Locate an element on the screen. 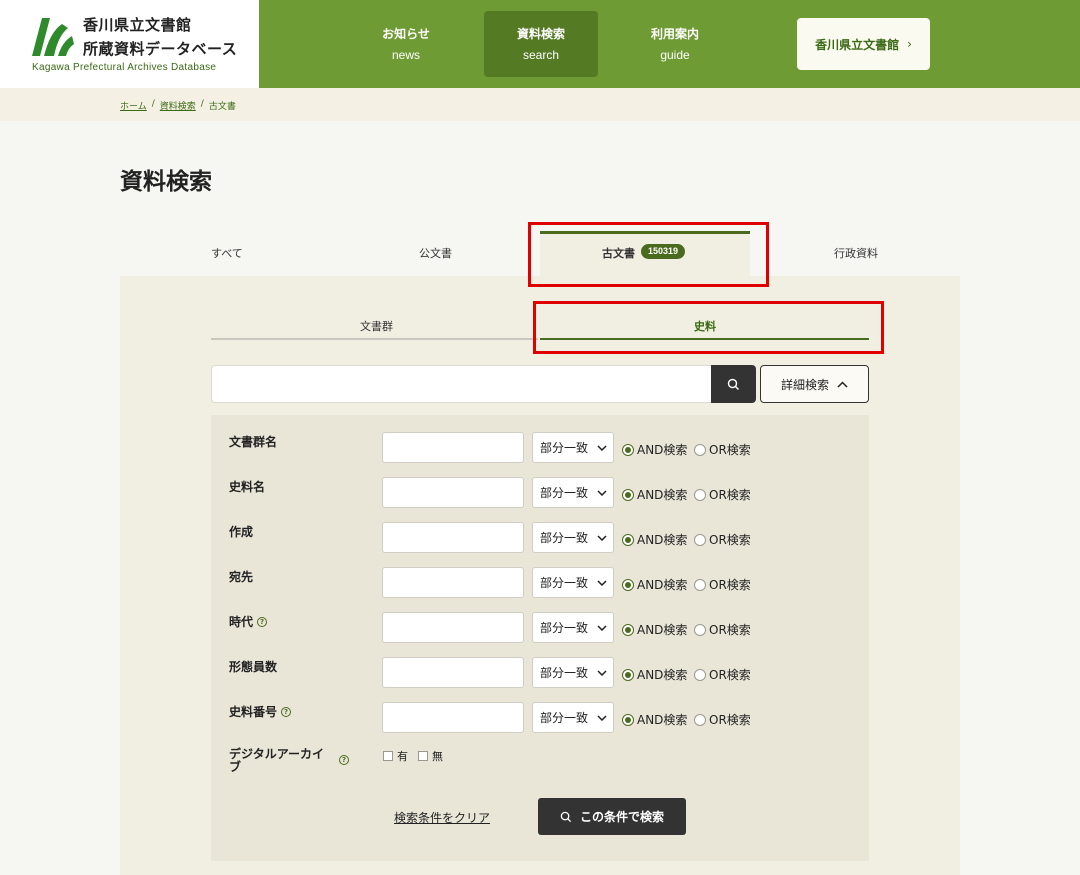 The image size is (1080, 875). nav-search-en: search is located at coordinates (541, 55).